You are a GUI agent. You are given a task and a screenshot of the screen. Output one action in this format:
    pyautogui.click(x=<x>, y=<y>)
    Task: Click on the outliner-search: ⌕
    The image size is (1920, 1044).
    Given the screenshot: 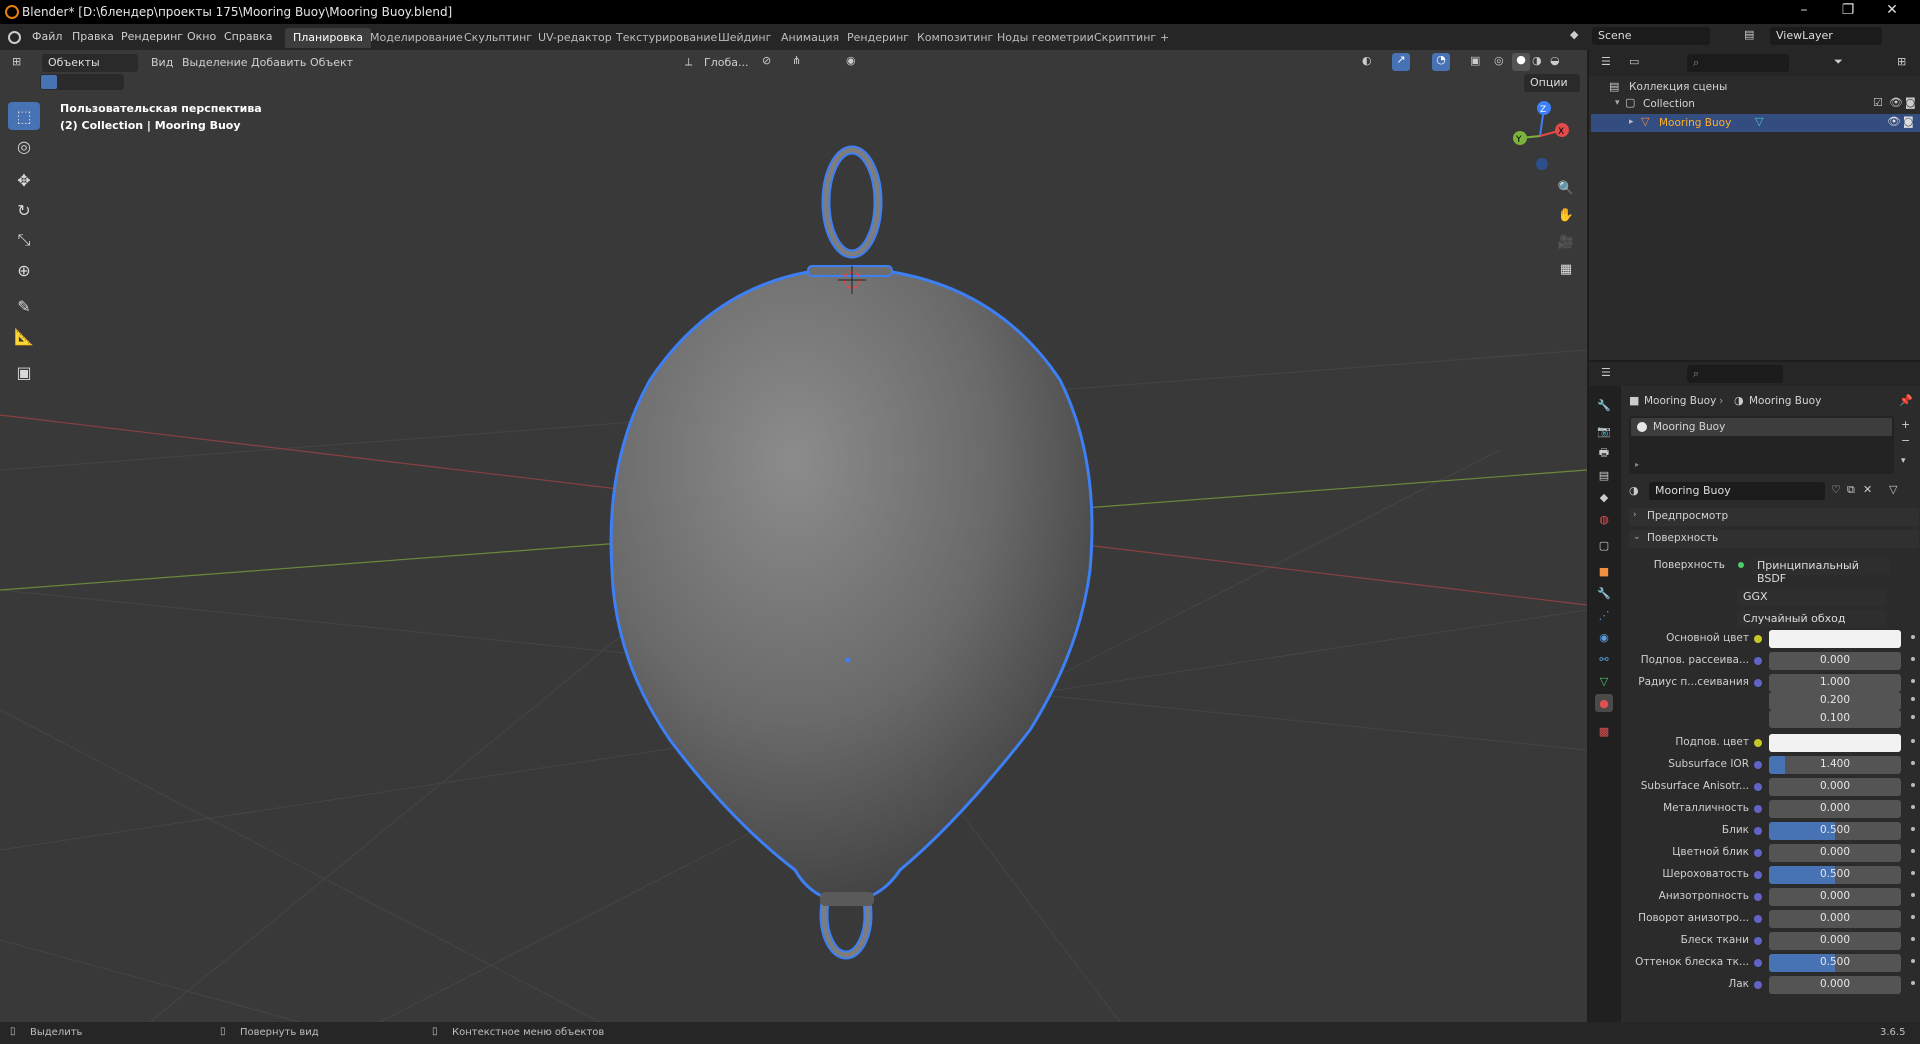 What is the action you would take?
    pyautogui.click(x=1738, y=63)
    